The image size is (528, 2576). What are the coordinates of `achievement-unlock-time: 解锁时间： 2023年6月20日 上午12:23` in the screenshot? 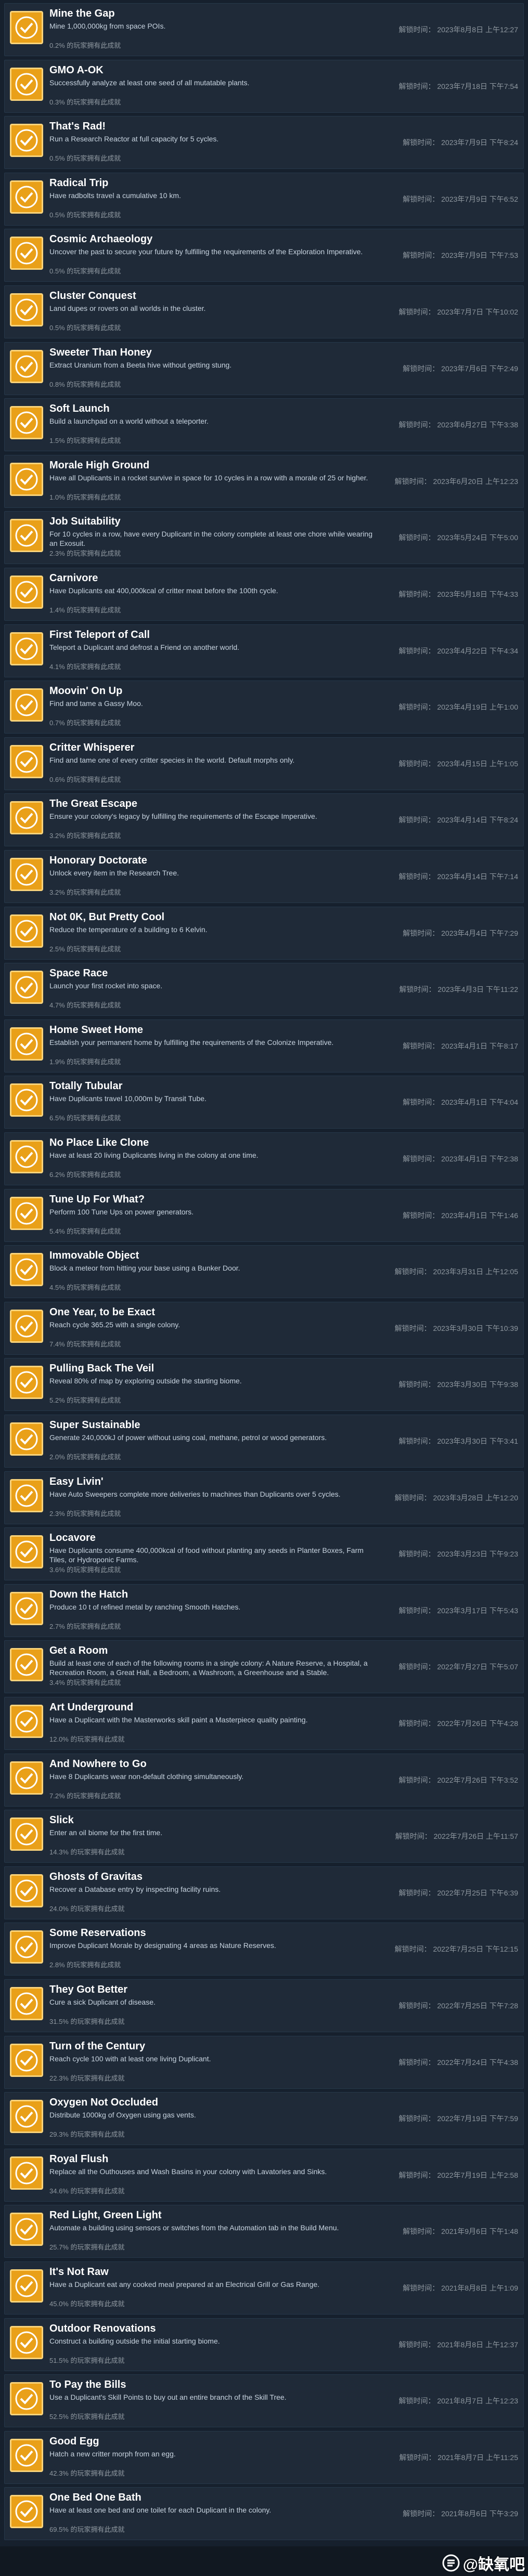 It's located at (456, 481).